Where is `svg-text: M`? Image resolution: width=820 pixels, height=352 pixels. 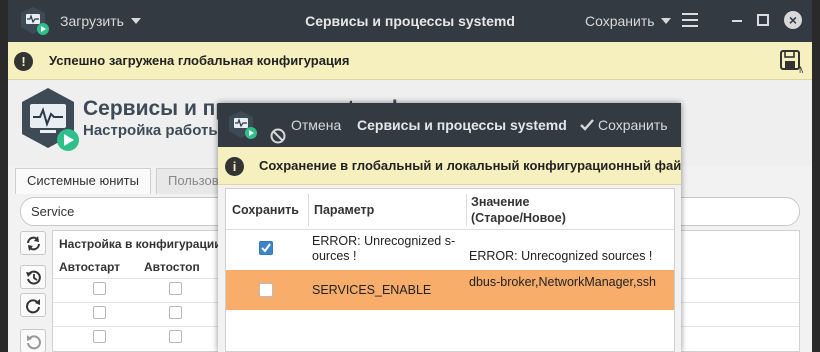
svg-text: M is located at coordinates (801, 69).